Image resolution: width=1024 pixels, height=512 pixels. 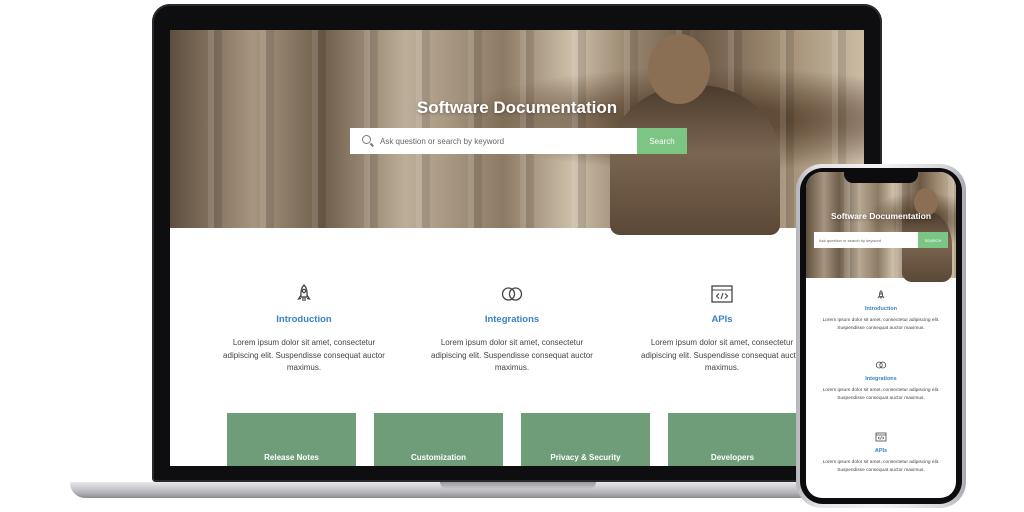 What do you see at coordinates (304, 319) in the screenshot?
I see `feature-title: Introduction` at bounding box center [304, 319].